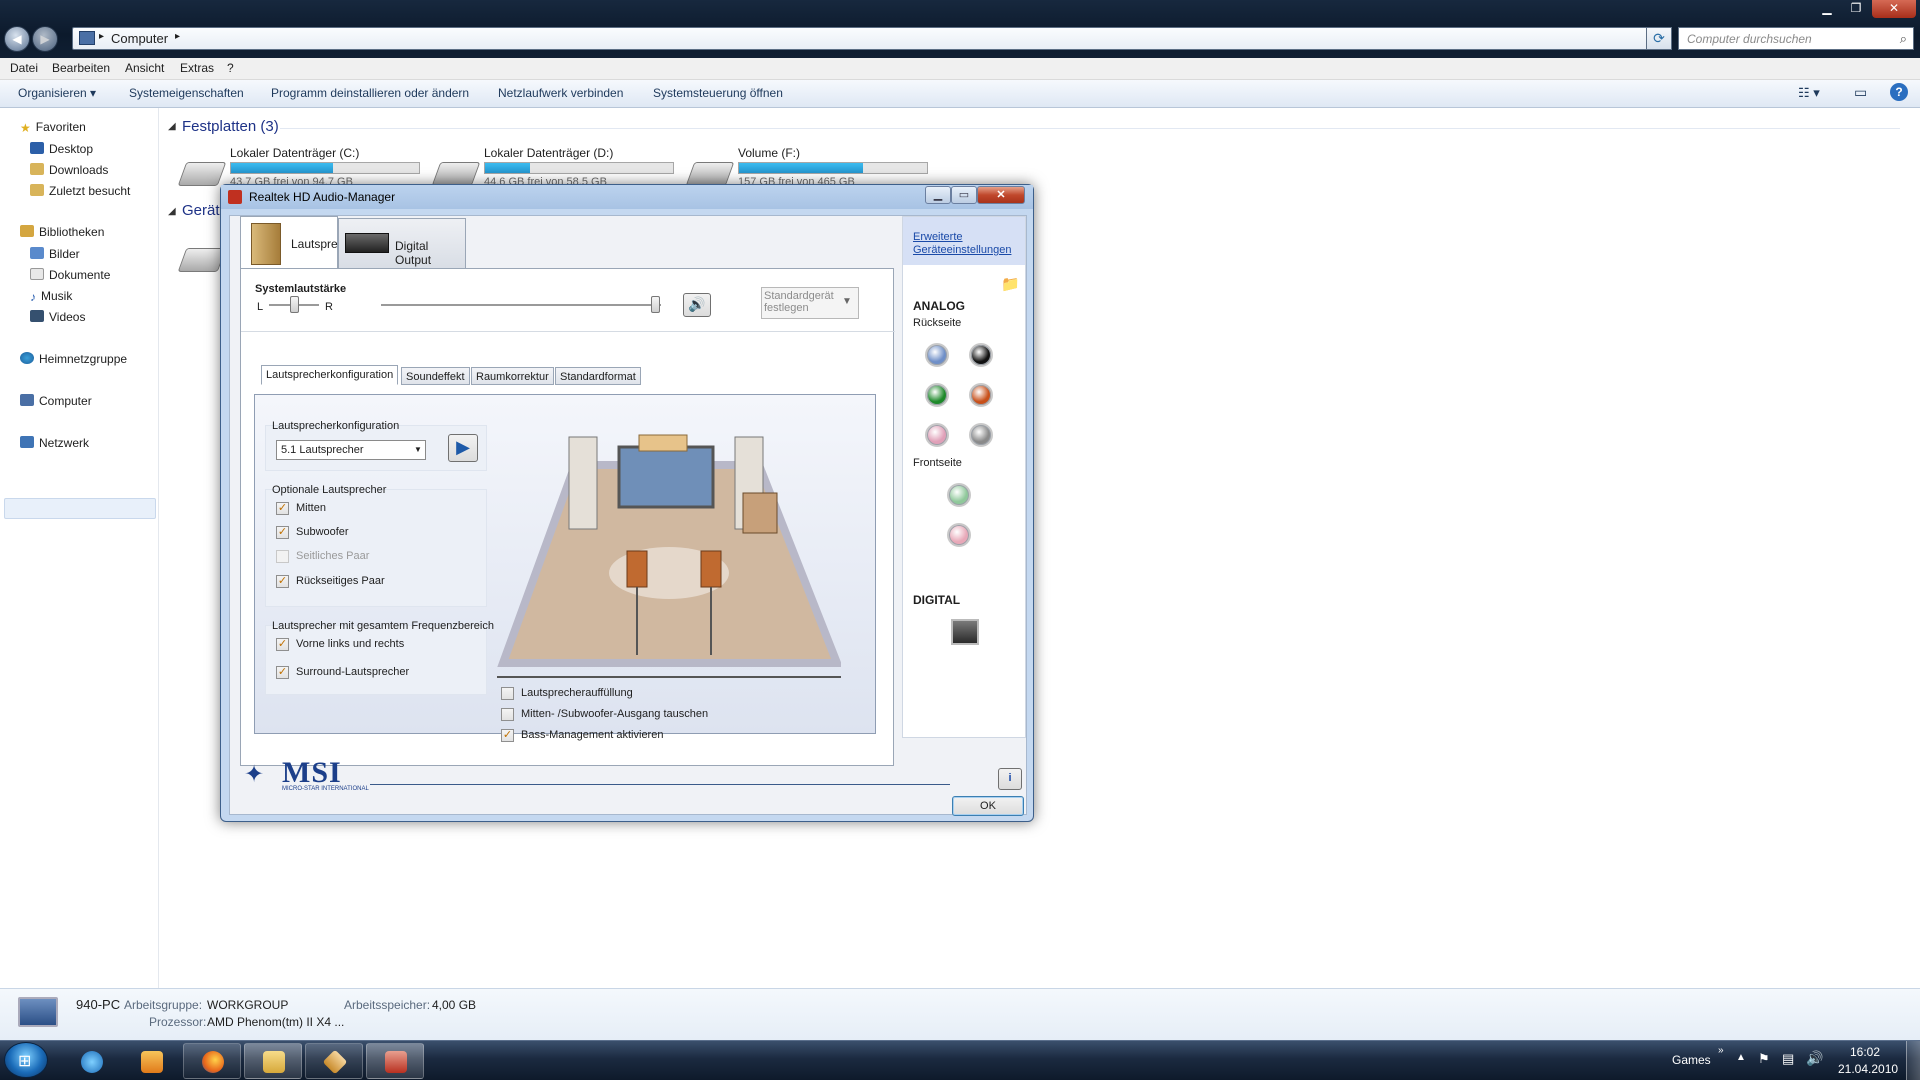 The image size is (1920, 1080). Describe the element at coordinates (1796, 38) in the screenshot. I see `search-input: Computer durchsuchen ⌕` at that location.